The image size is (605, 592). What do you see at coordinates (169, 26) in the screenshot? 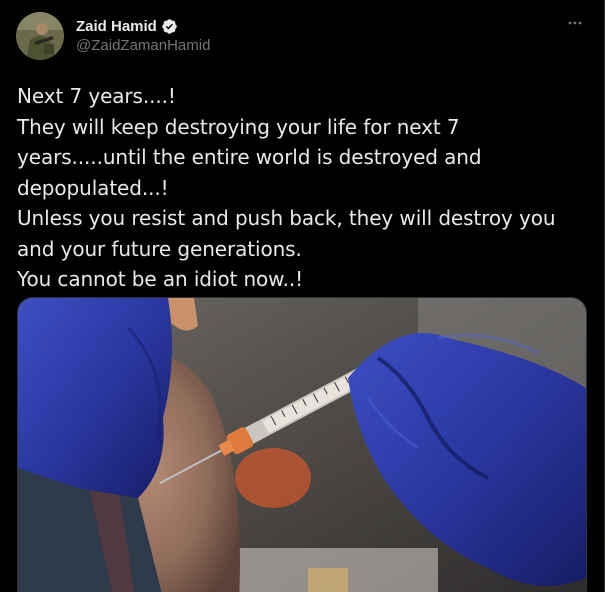
I see `verified-badge-icon` at bounding box center [169, 26].